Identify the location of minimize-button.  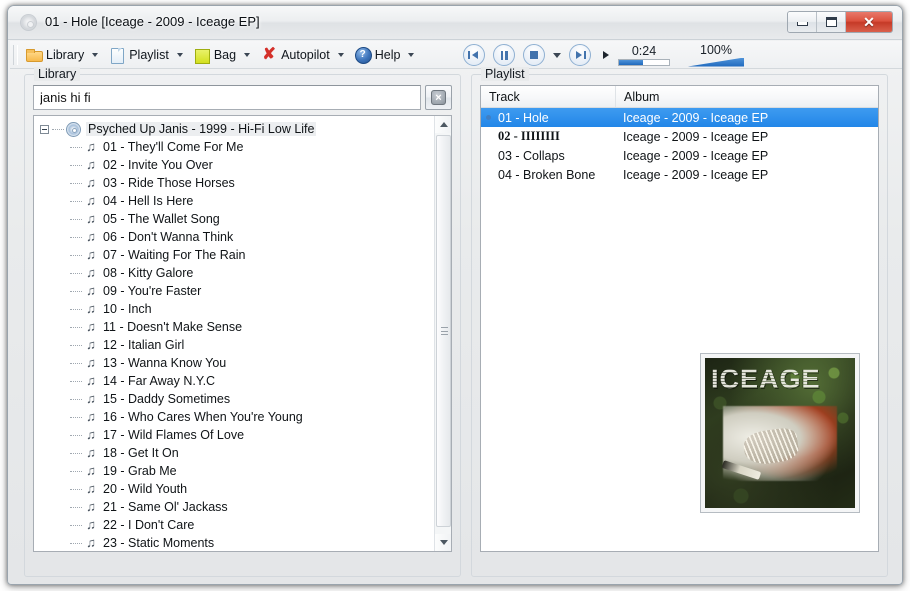
(802, 22).